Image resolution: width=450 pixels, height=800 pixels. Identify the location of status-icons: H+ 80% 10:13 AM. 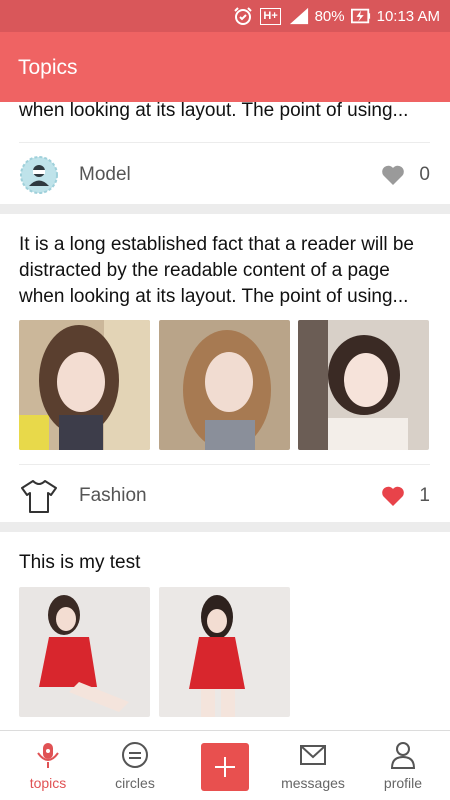
(336, 16).